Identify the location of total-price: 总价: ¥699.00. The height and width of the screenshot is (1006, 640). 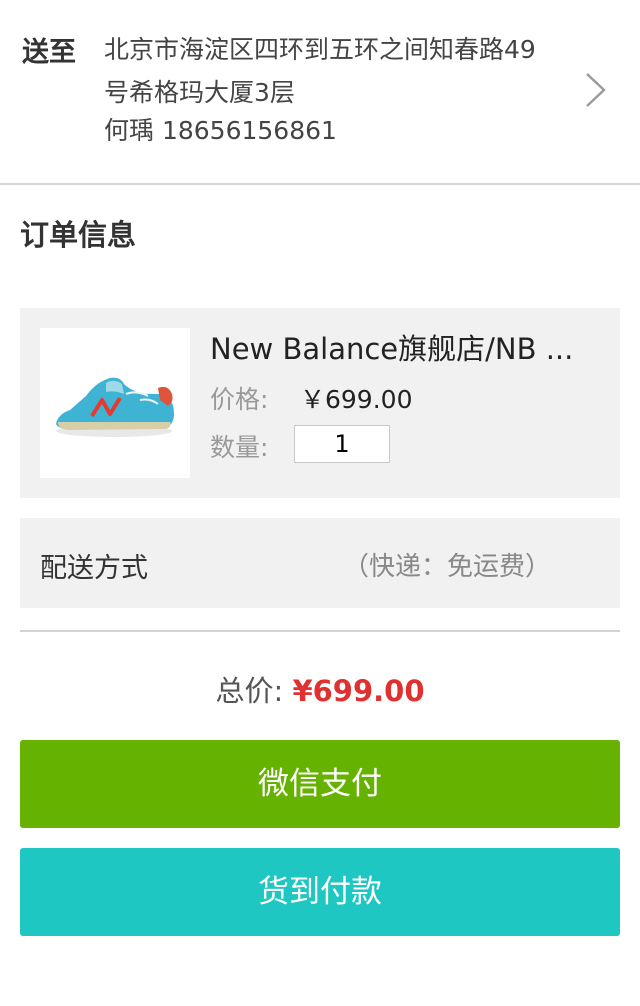
(320, 689).